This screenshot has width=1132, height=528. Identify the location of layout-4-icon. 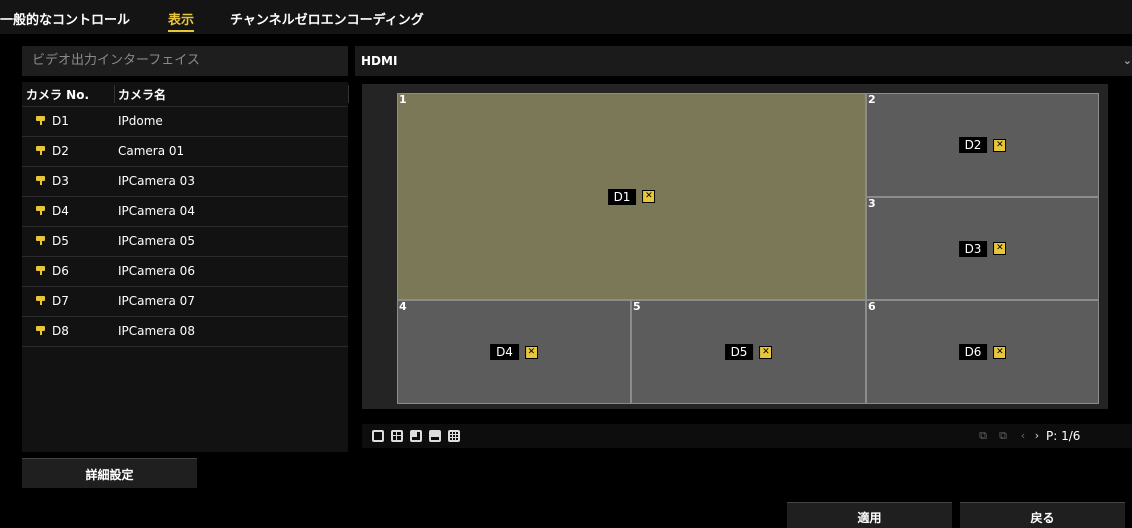
(397, 436).